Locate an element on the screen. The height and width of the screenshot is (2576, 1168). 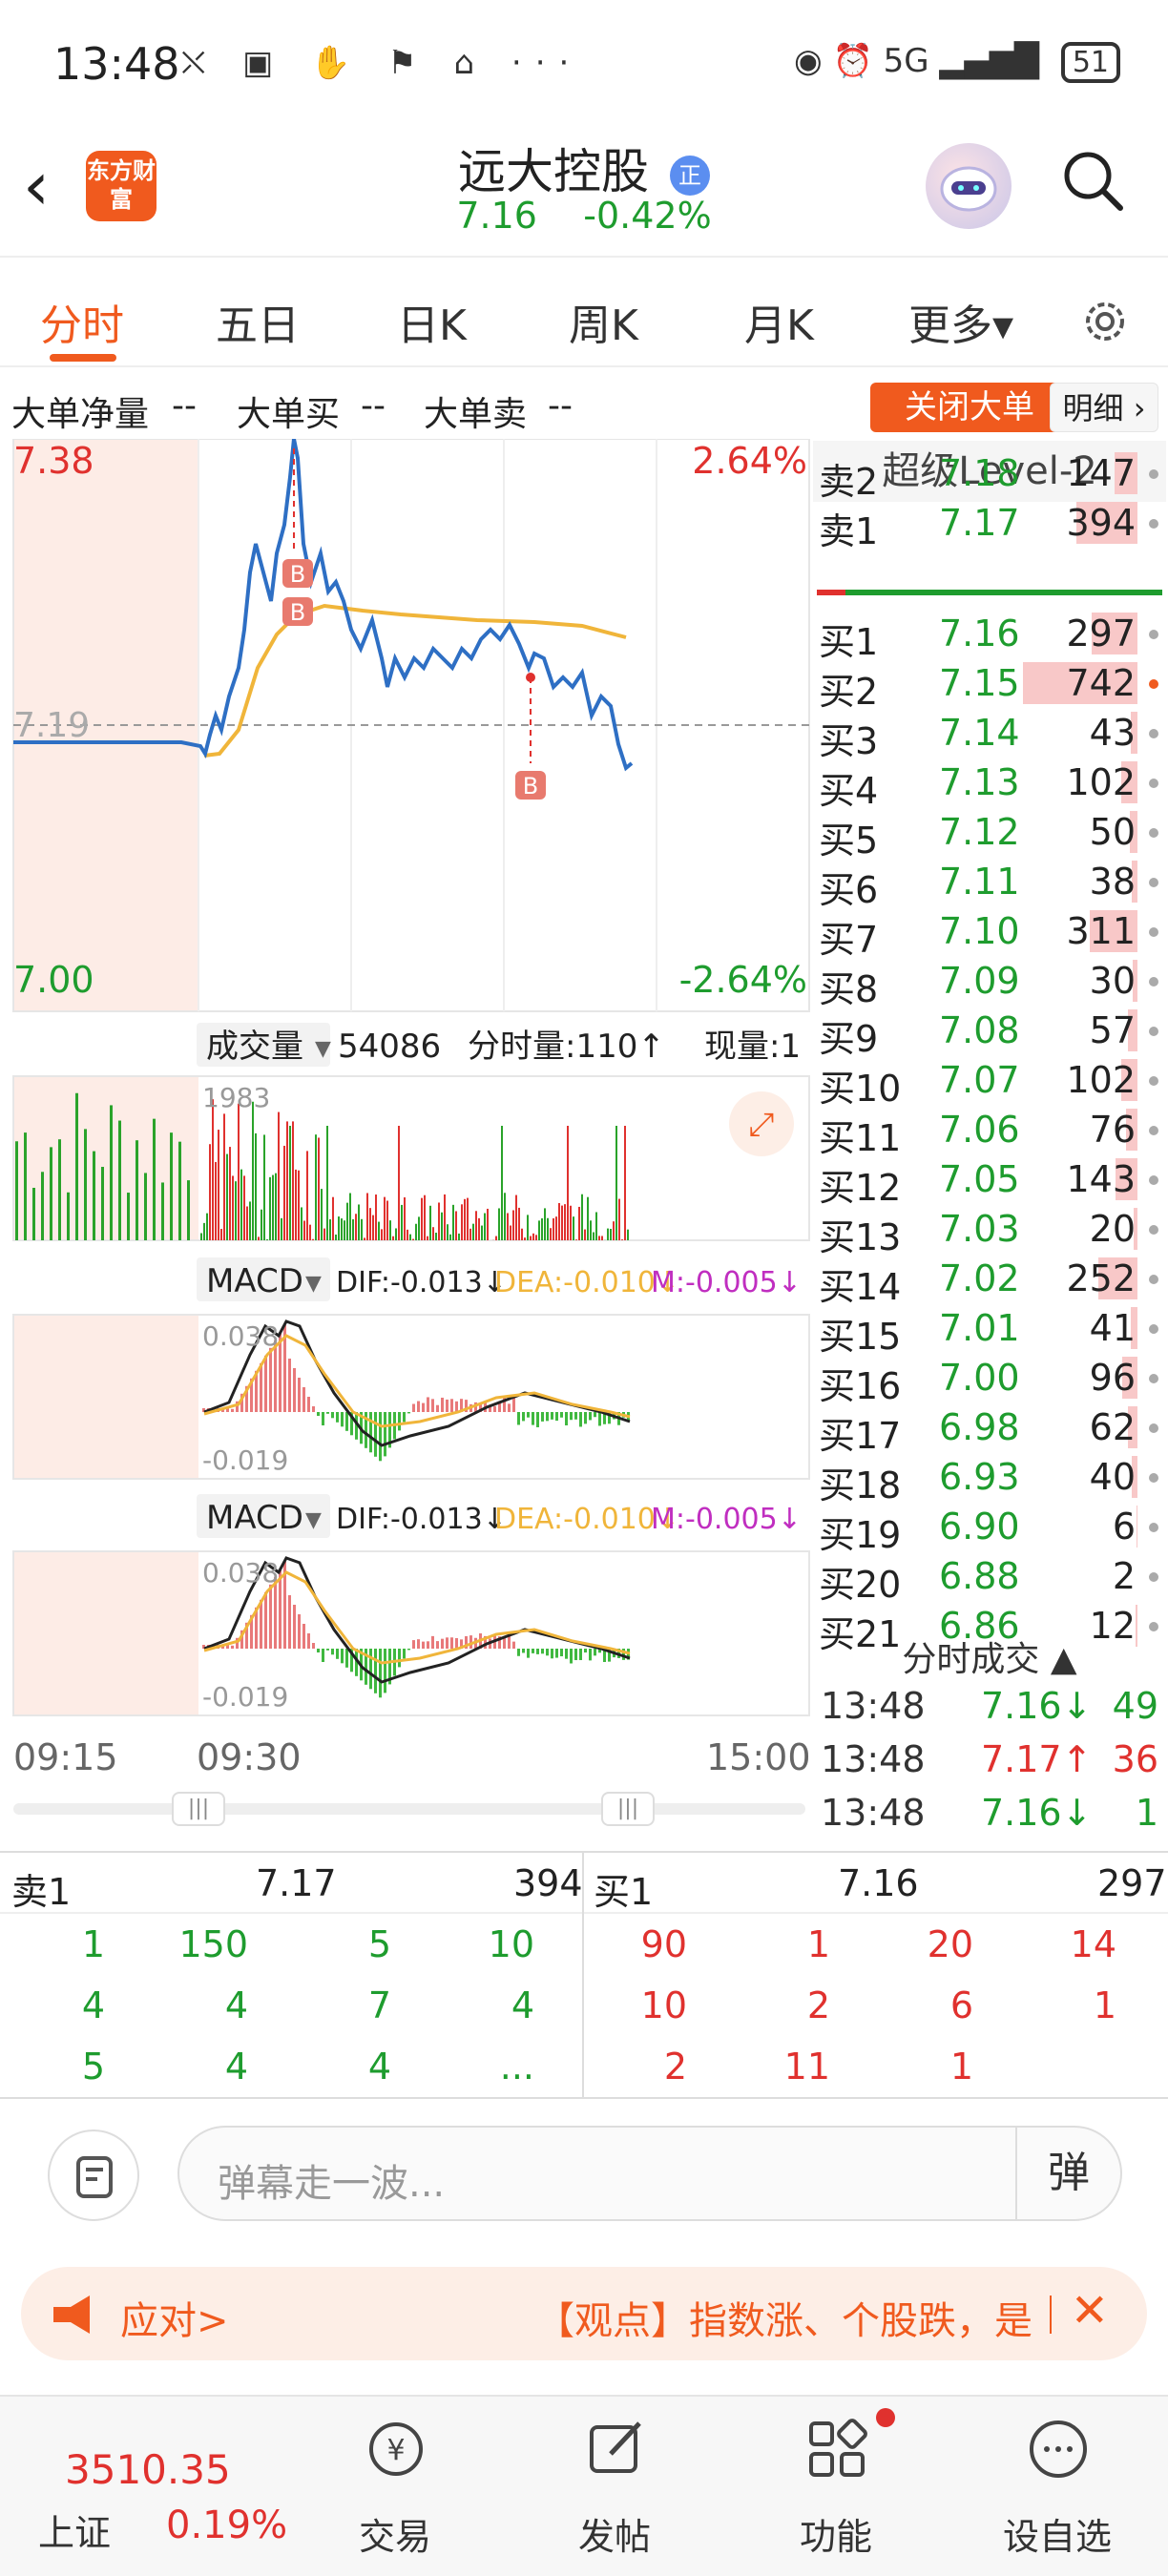
order-level: 买14 is located at coordinates (861, 1287).